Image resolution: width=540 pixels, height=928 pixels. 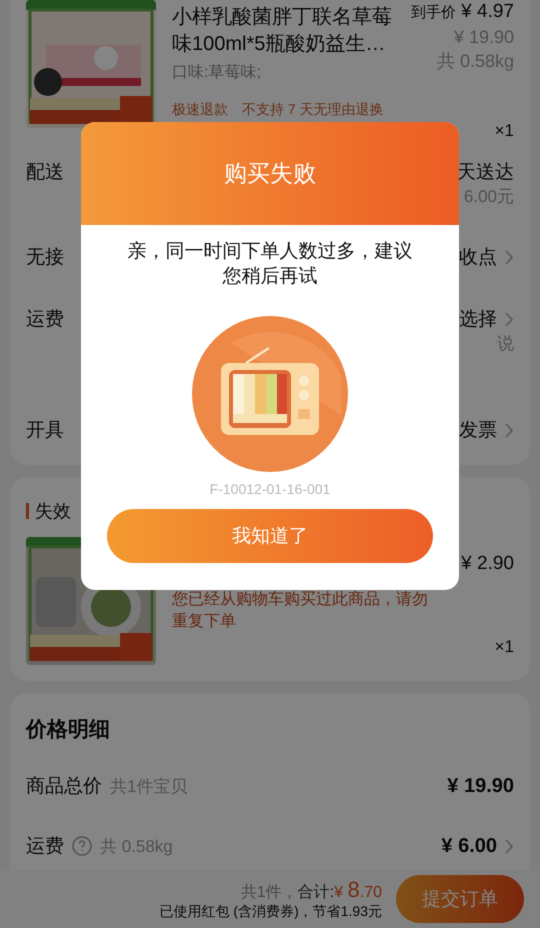 I want to click on dialog-message: 亲，同一时间下单人数过多，建议您稍后再试, so click(x=270, y=264).